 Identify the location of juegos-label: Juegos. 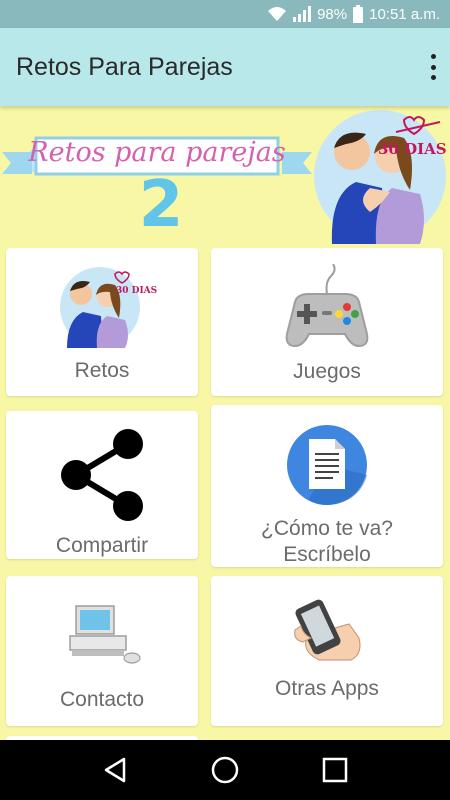
(327, 371).